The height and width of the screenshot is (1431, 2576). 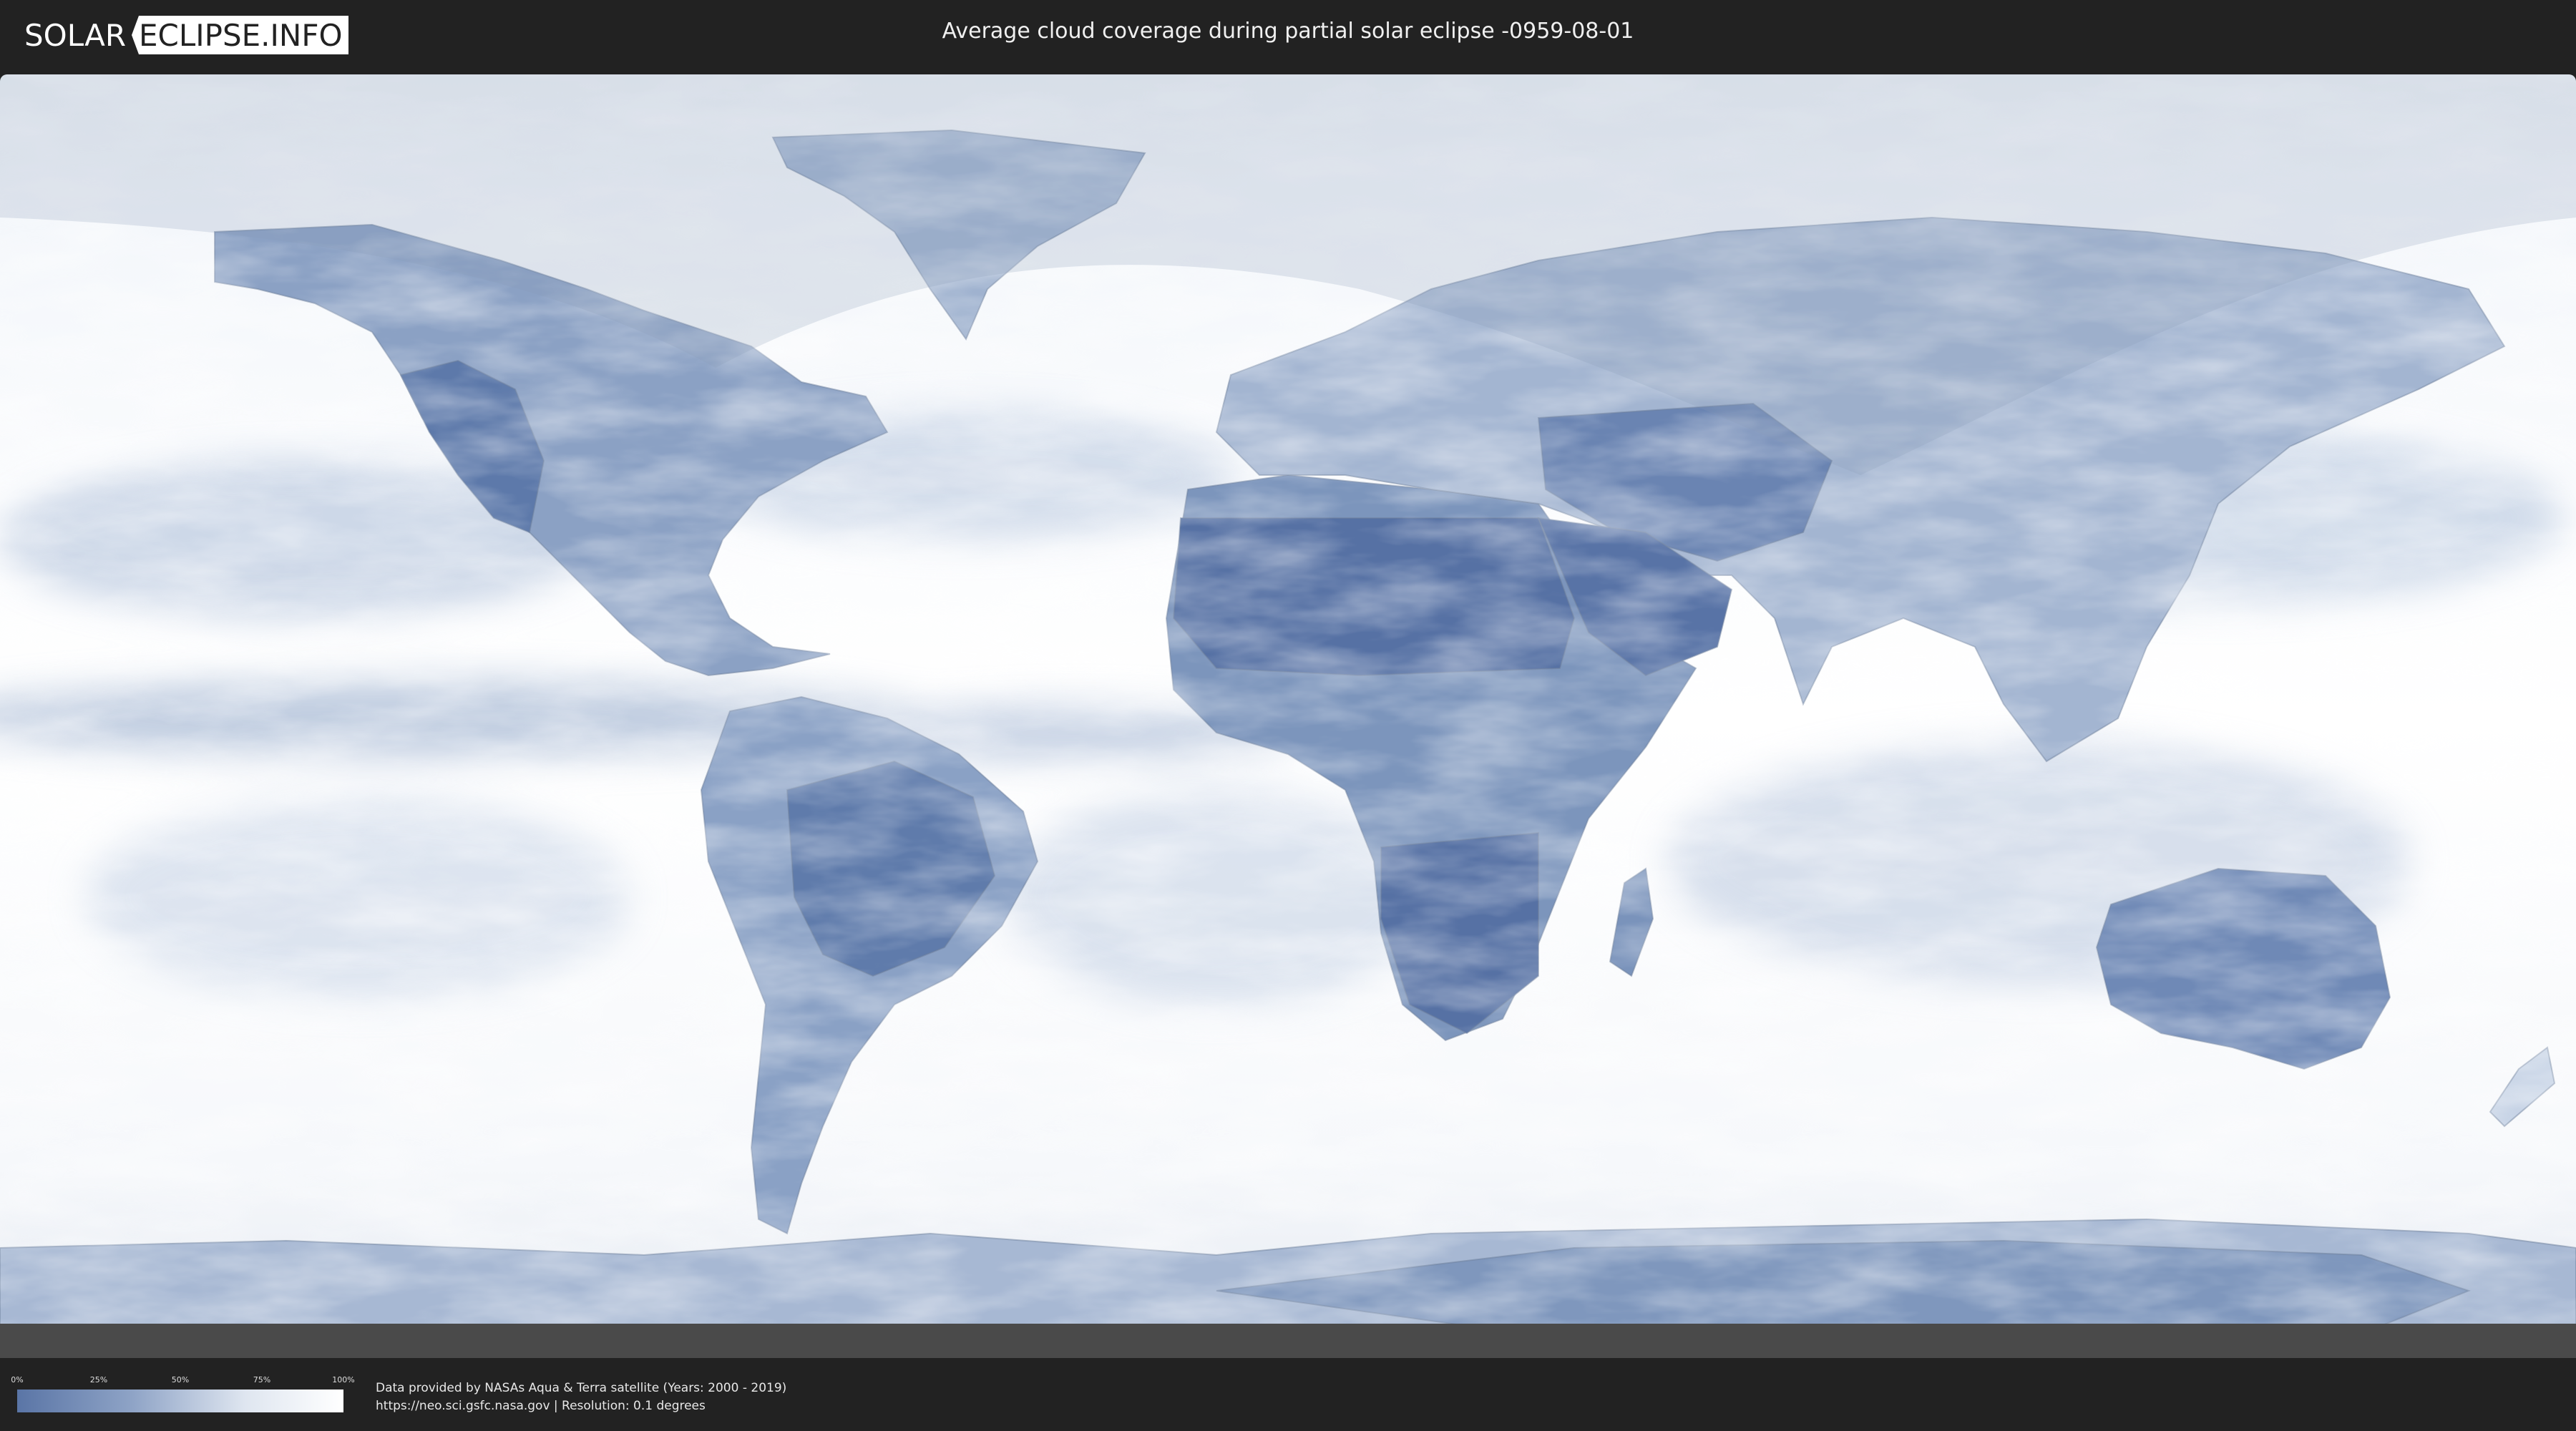 What do you see at coordinates (262, 1379) in the screenshot?
I see `legend-tick-75: 75%` at bounding box center [262, 1379].